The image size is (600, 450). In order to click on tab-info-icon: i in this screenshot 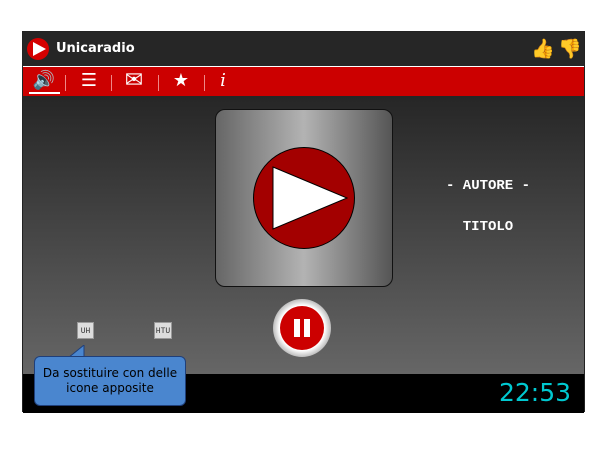, I will do `click(223, 81)`.